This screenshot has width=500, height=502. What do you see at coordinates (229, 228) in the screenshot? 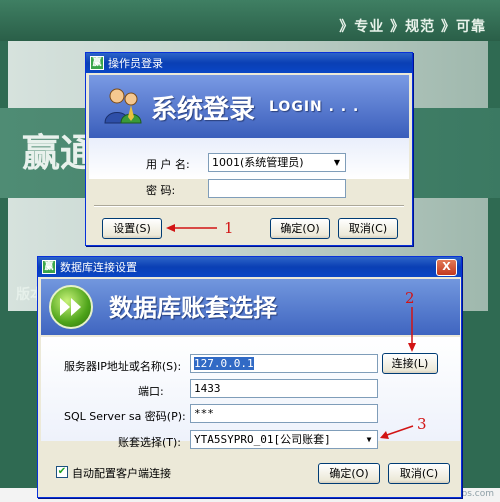
I see `annotation-label-1: 1` at bounding box center [229, 228].